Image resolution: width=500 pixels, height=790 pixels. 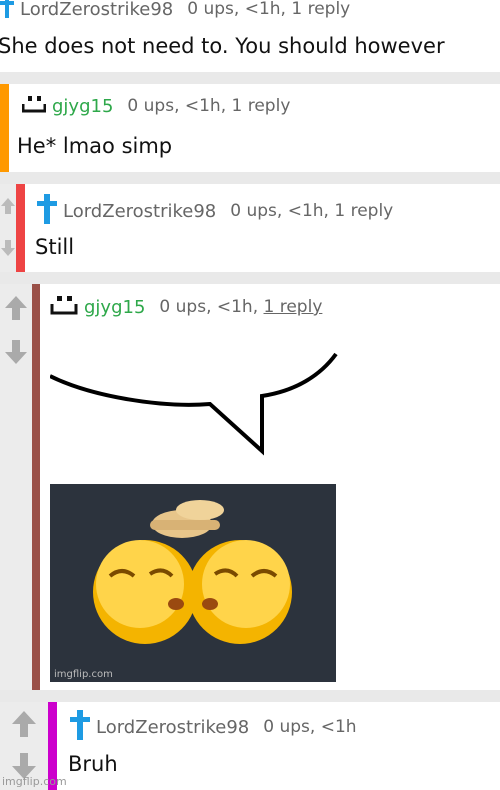 What do you see at coordinates (250, 746) in the screenshot?
I see `comment-4: LordZerostrike98 0 ups, <1h Bruh` at bounding box center [250, 746].